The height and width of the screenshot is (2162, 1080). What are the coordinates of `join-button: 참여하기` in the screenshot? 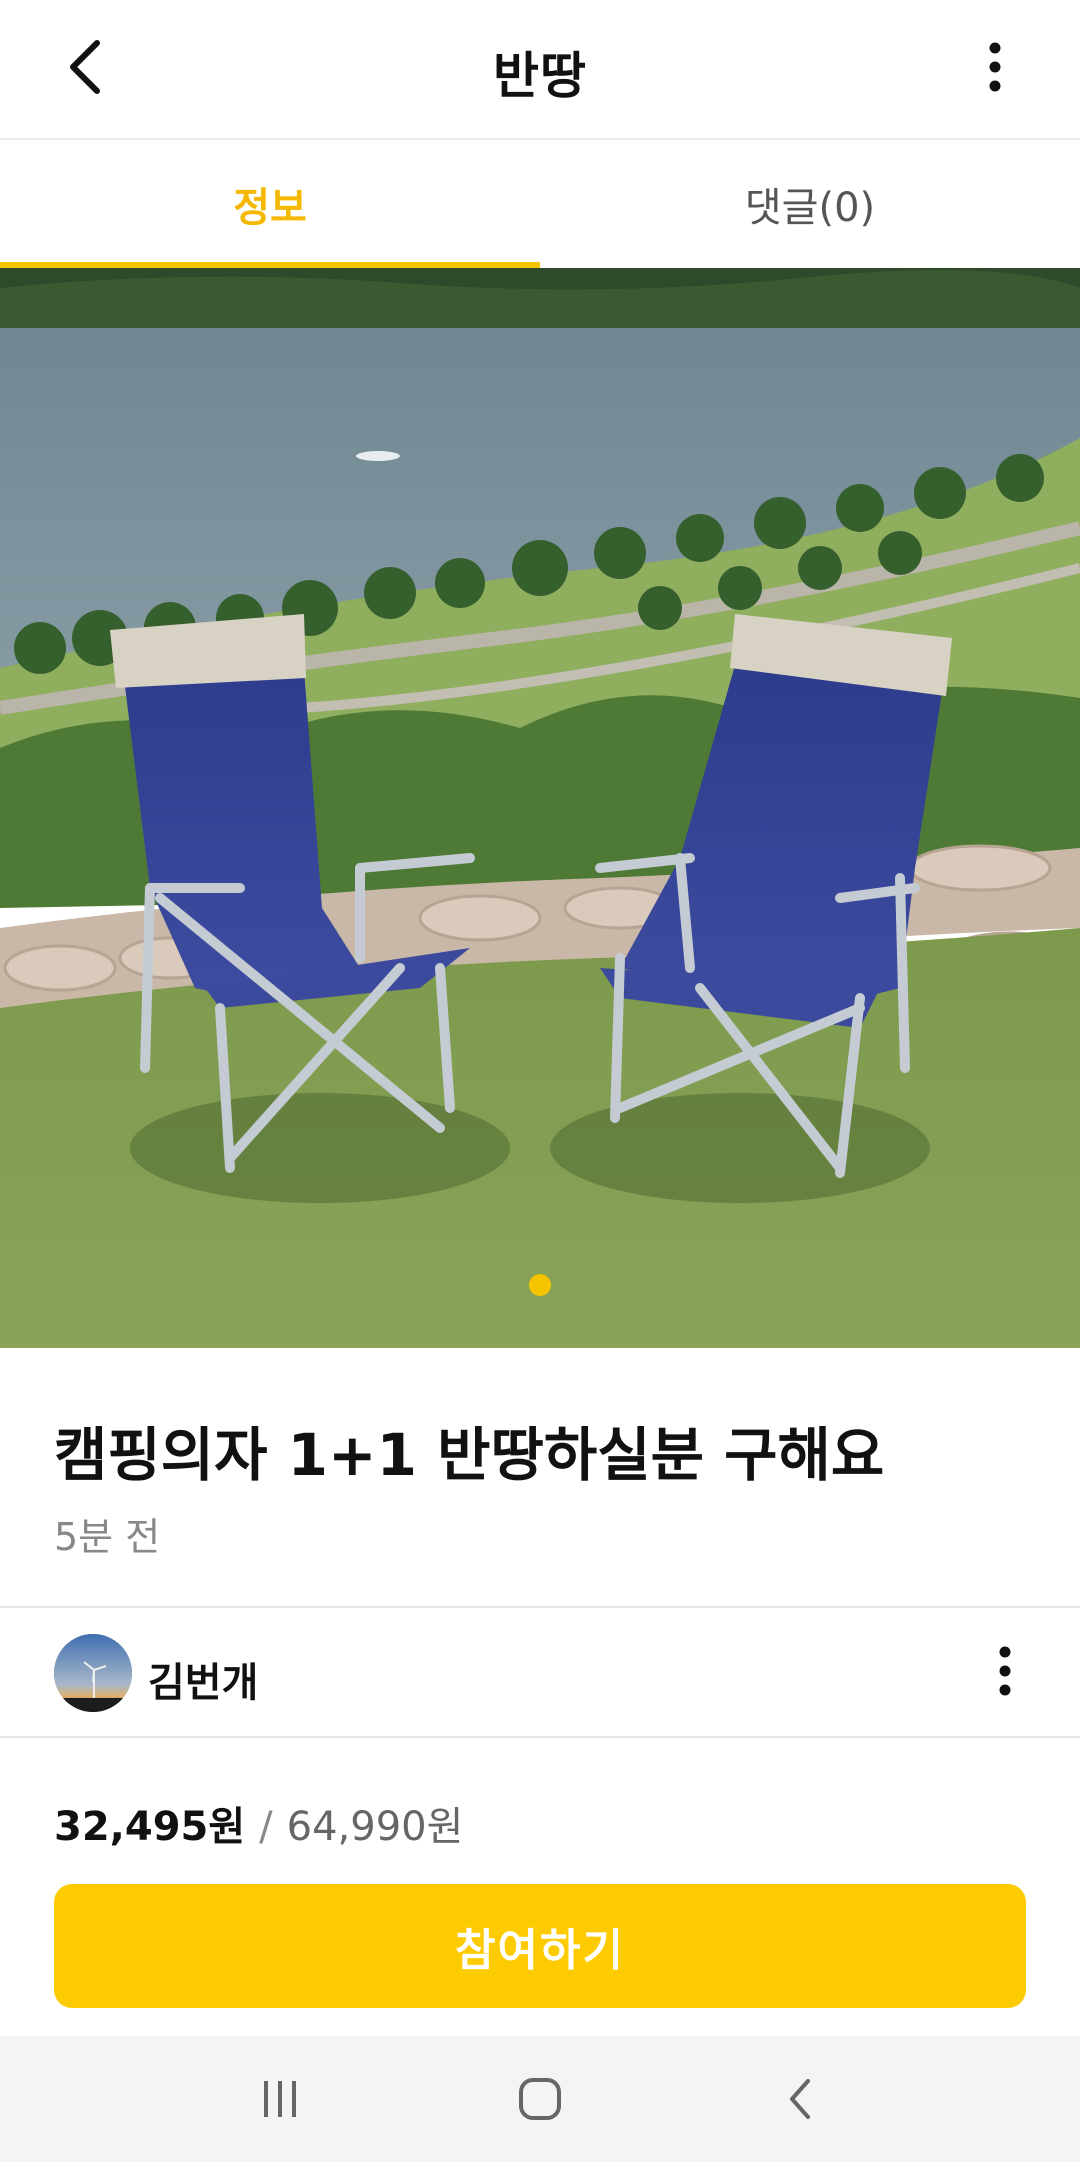 It's located at (540, 1946).